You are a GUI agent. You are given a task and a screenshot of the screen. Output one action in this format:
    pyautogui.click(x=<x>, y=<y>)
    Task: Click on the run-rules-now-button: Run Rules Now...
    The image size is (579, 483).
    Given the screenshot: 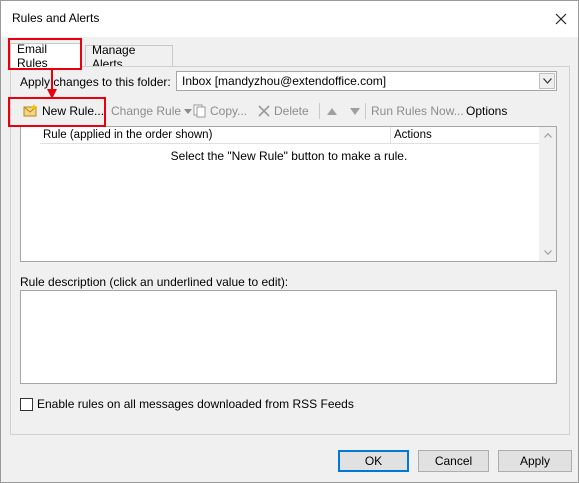 What is the action you would take?
    pyautogui.click(x=417, y=111)
    